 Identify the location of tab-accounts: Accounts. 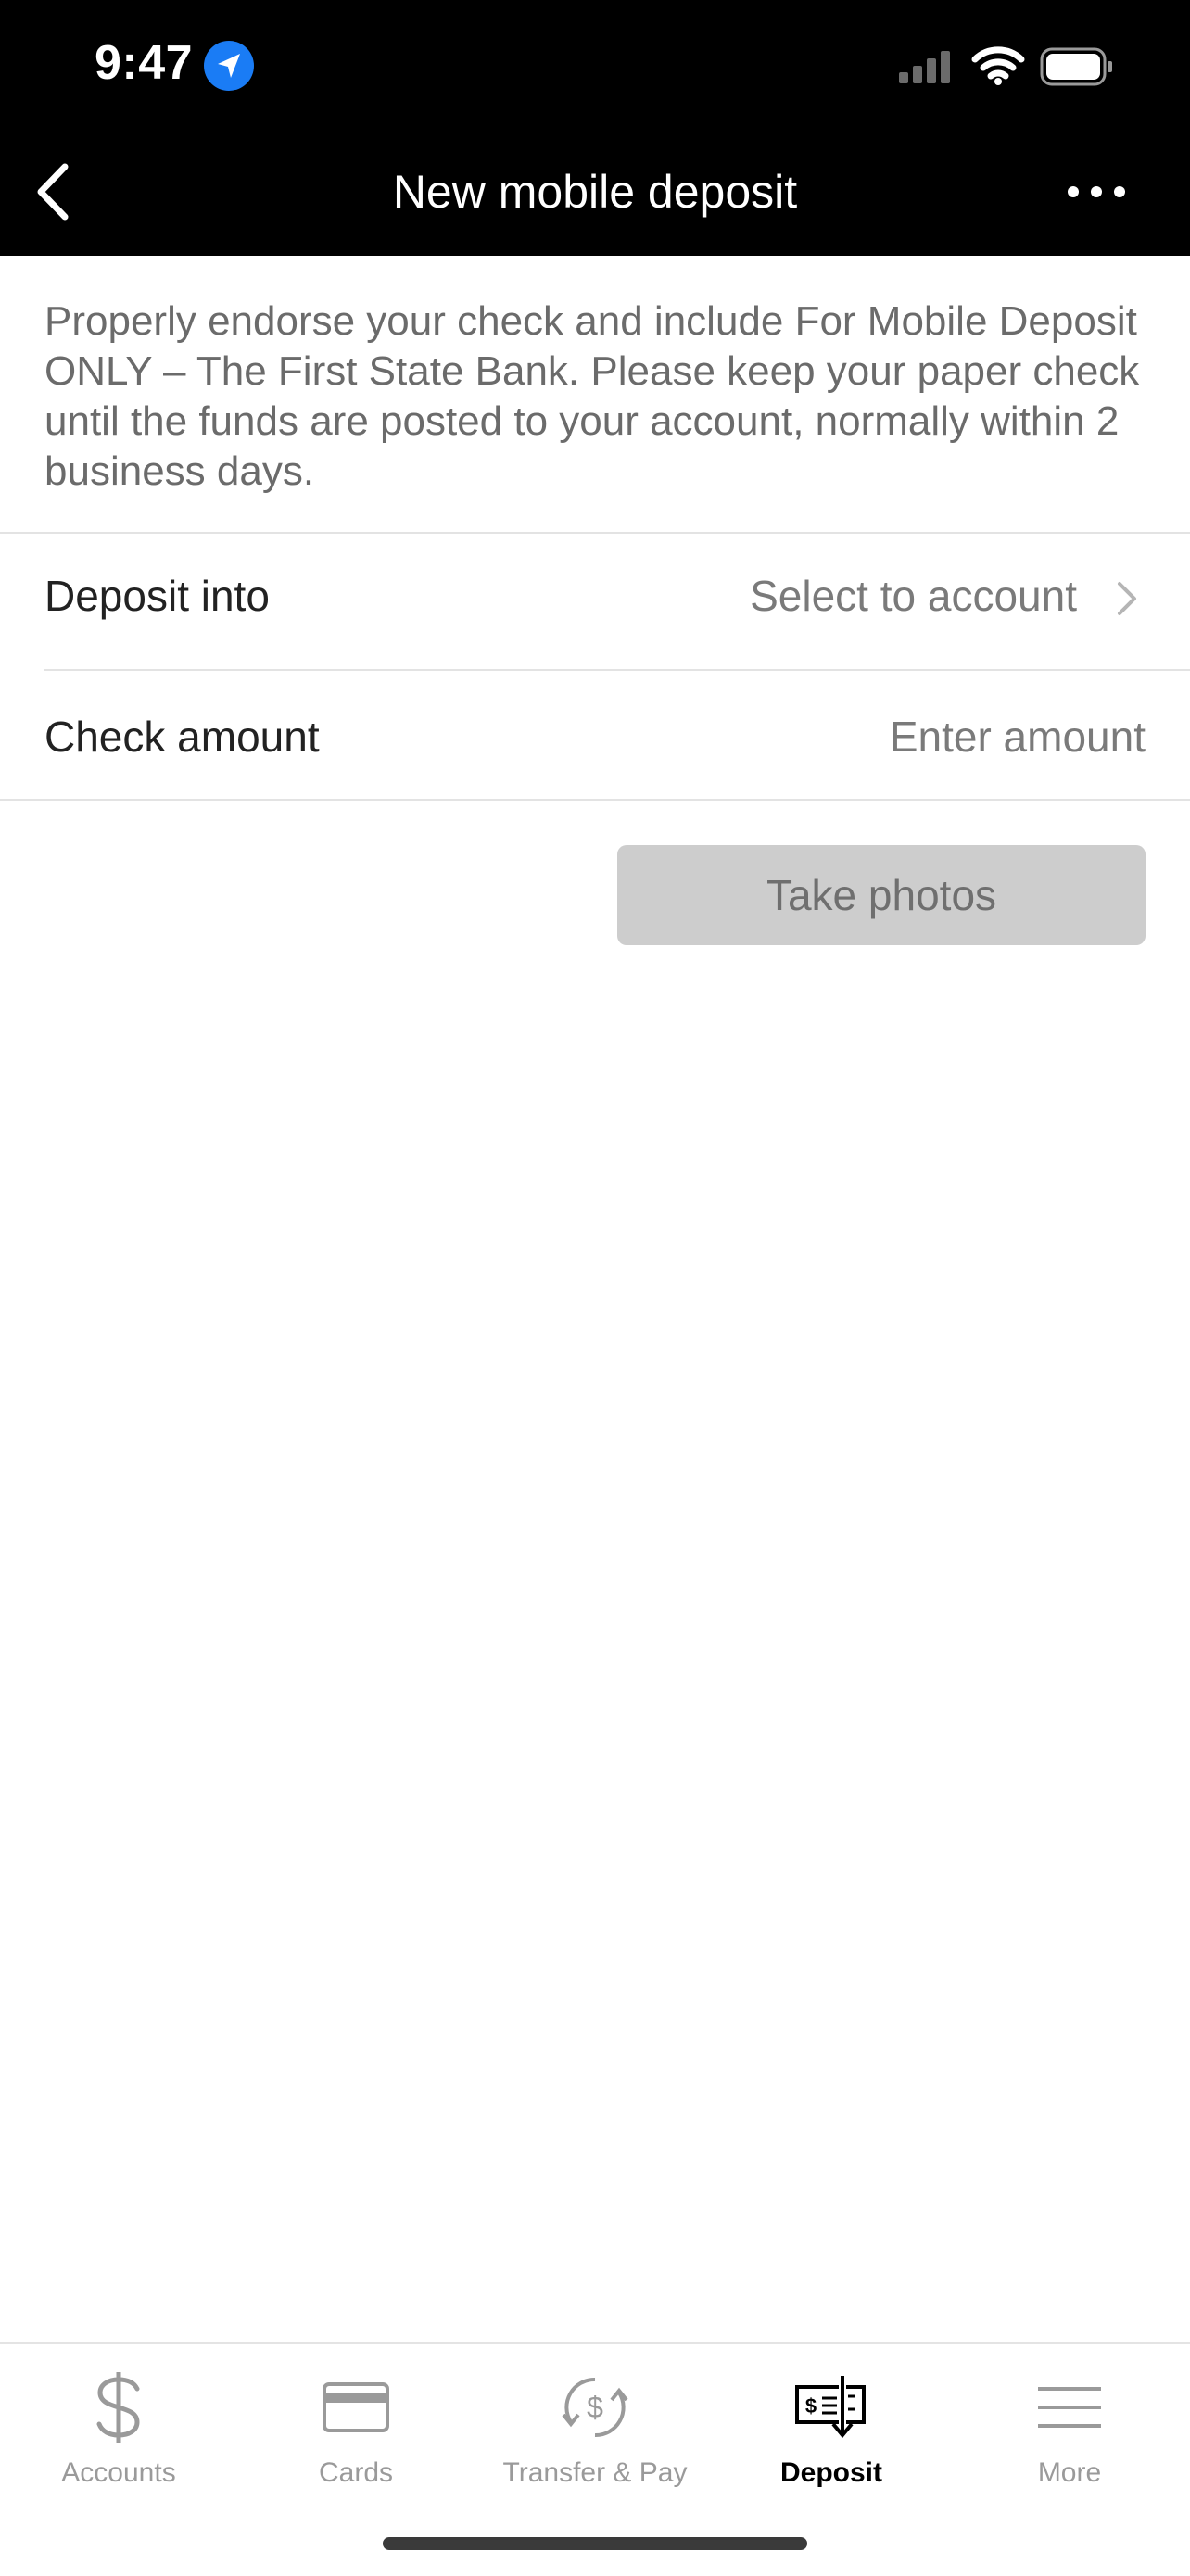
(118, 2423).